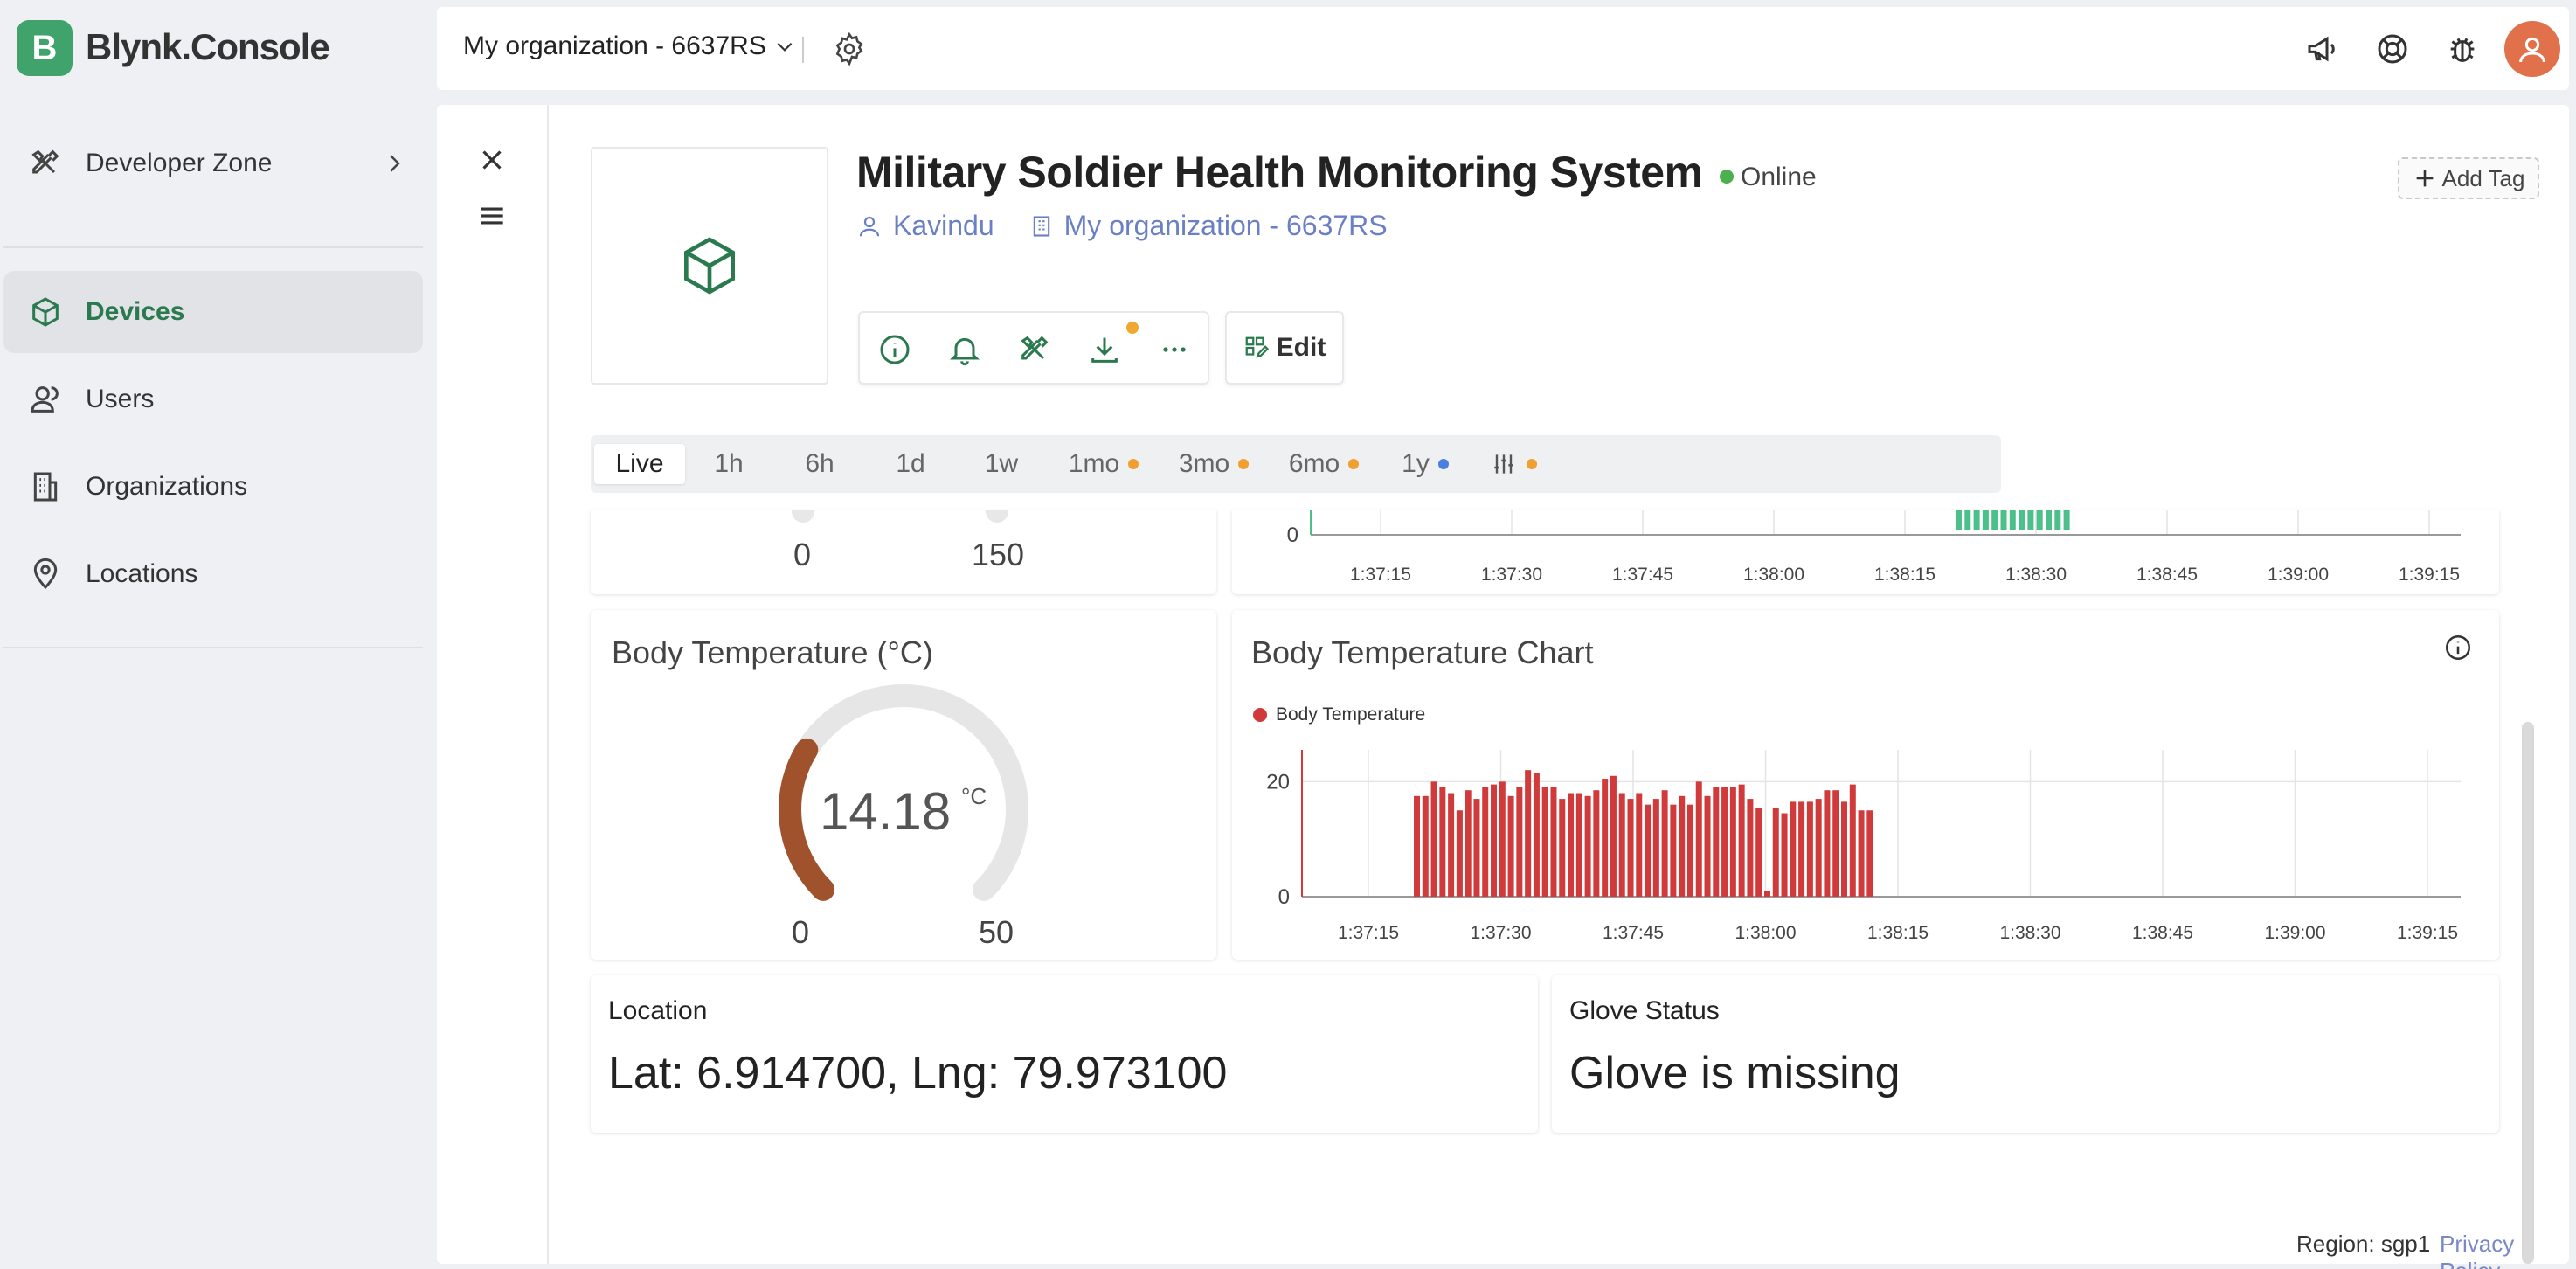 This screenshot has height=1269, width=2576. Describe the element at coordinates (729, 464) in the screenshot. I see `time-range-1h: 1h` at that location.